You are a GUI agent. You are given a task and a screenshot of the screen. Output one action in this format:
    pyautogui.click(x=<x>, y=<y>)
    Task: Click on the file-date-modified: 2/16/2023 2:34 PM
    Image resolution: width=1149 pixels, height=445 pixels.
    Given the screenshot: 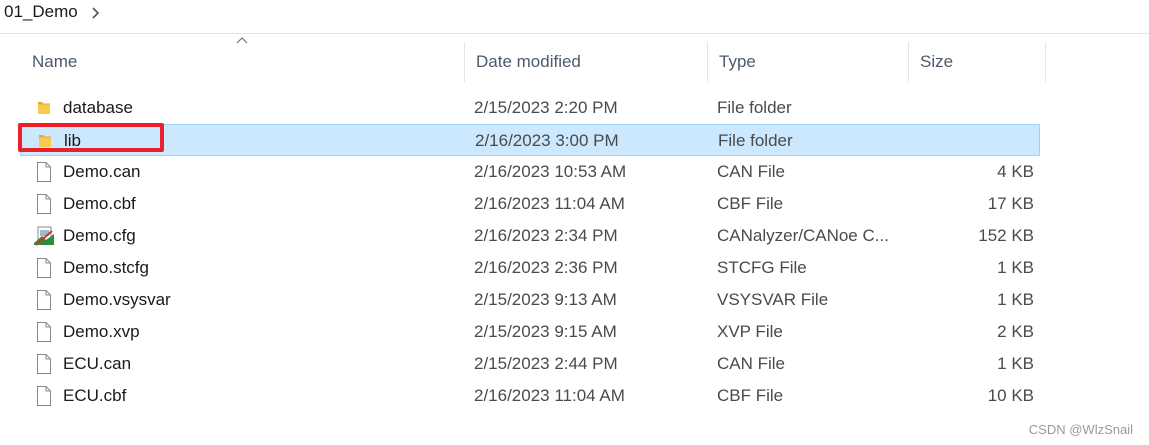 What is the action you would take?
    pyautogui.click(x=546, y=235)
    